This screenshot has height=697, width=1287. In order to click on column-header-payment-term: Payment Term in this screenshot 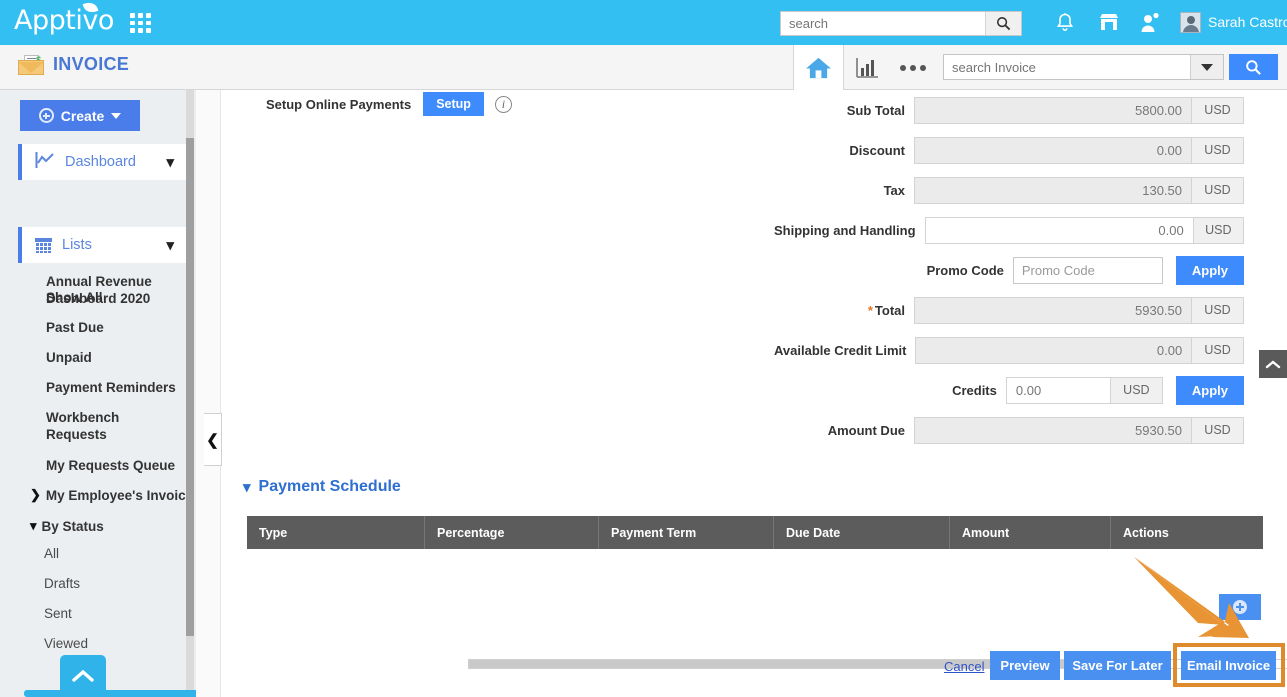, I will do `click(686, 532)`.